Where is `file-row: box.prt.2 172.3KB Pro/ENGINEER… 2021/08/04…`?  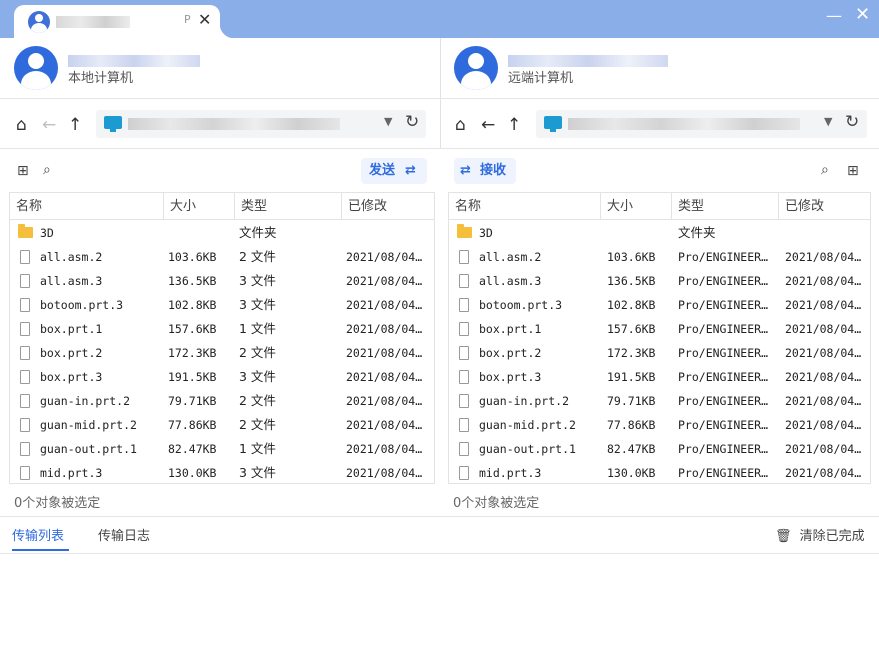 file-row: box.prt.2 172.3KB Pro/ENGINEER… 2021/08/04… is located at coordinates (659, 353).